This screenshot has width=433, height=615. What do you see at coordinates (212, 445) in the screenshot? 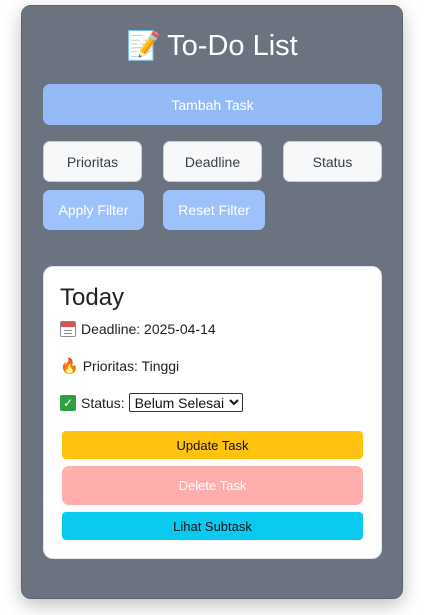
I see `update-task-button: Update Task` at bounding box center [212, 445].